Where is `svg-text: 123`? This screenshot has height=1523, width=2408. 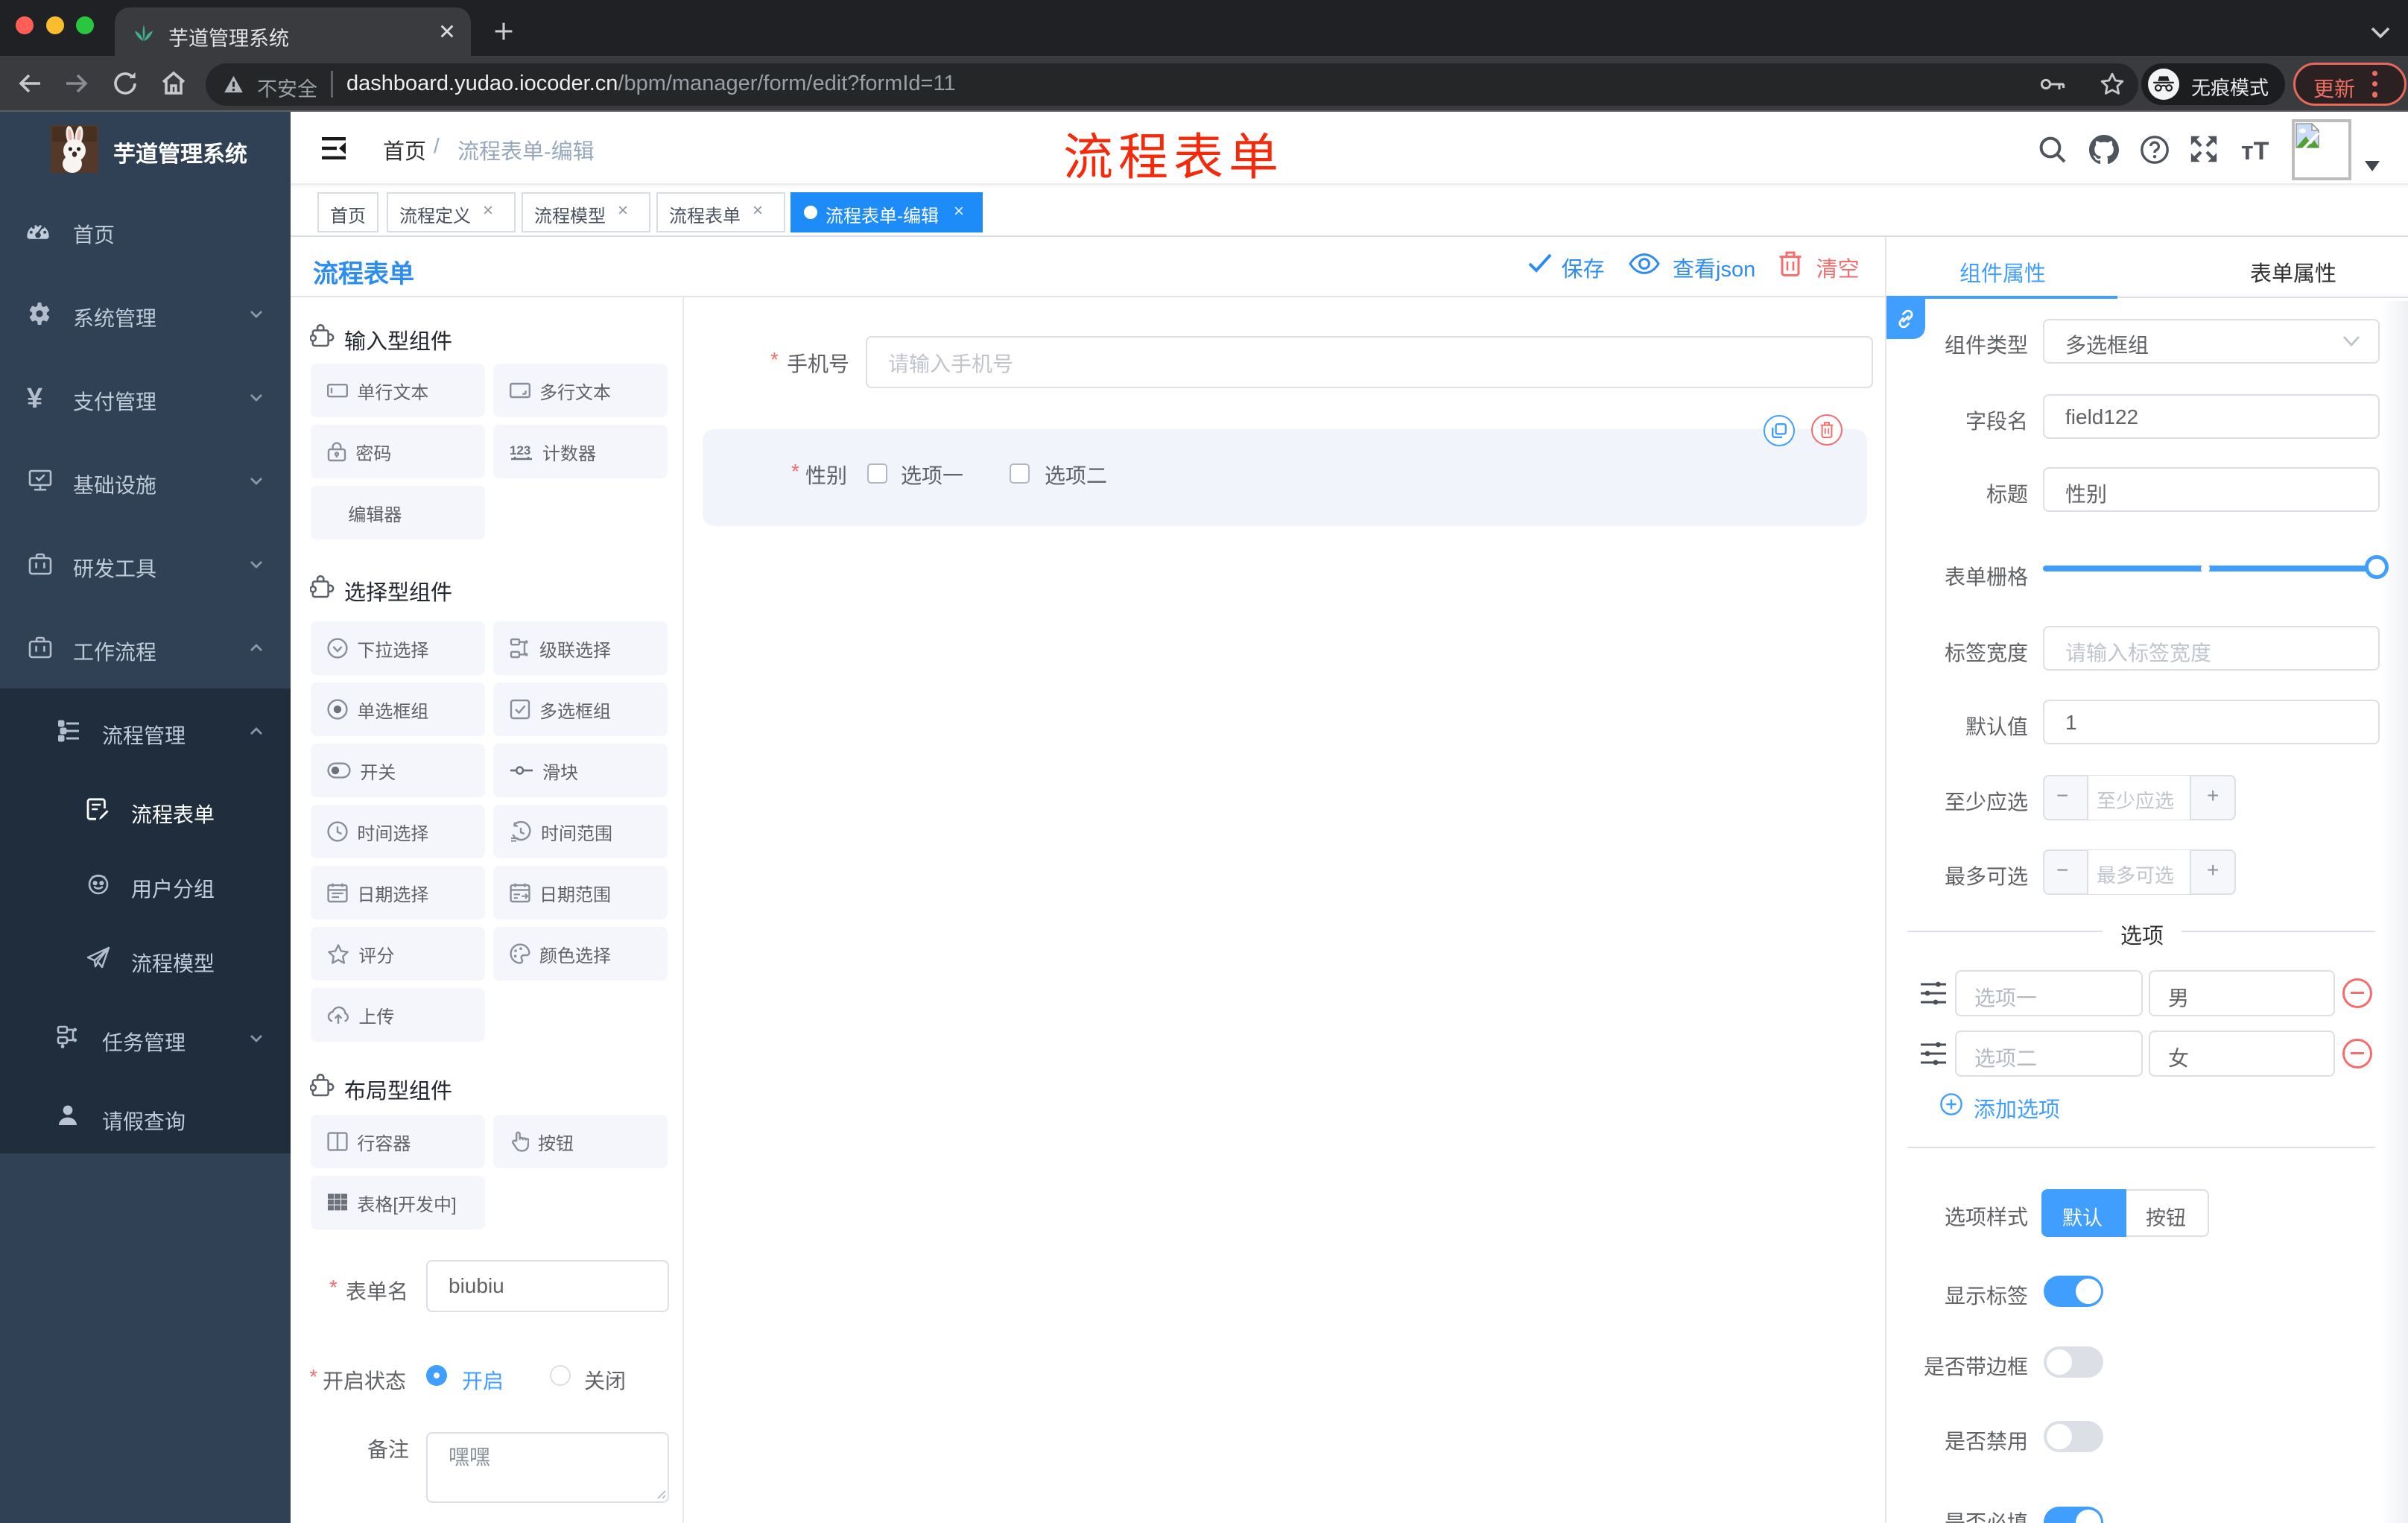
svg-text: 123 is located at coordinates (520, 450).